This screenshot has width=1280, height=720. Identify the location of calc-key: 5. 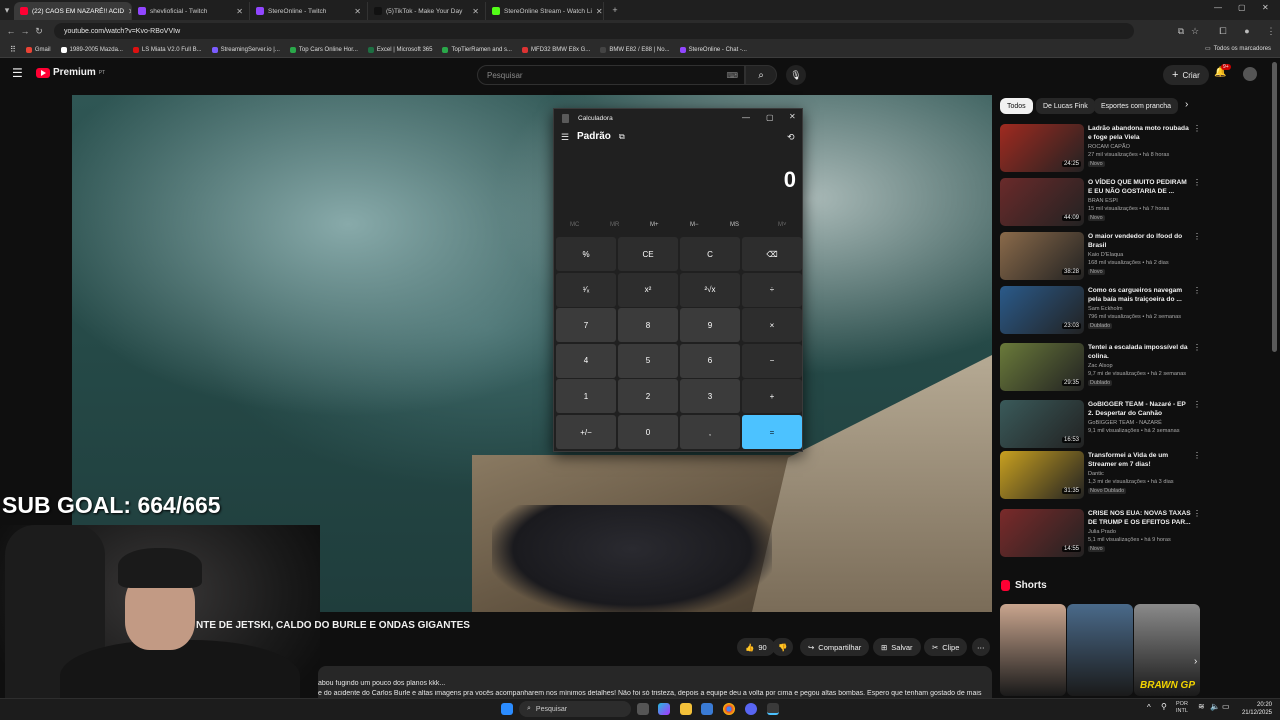
(648, 360).